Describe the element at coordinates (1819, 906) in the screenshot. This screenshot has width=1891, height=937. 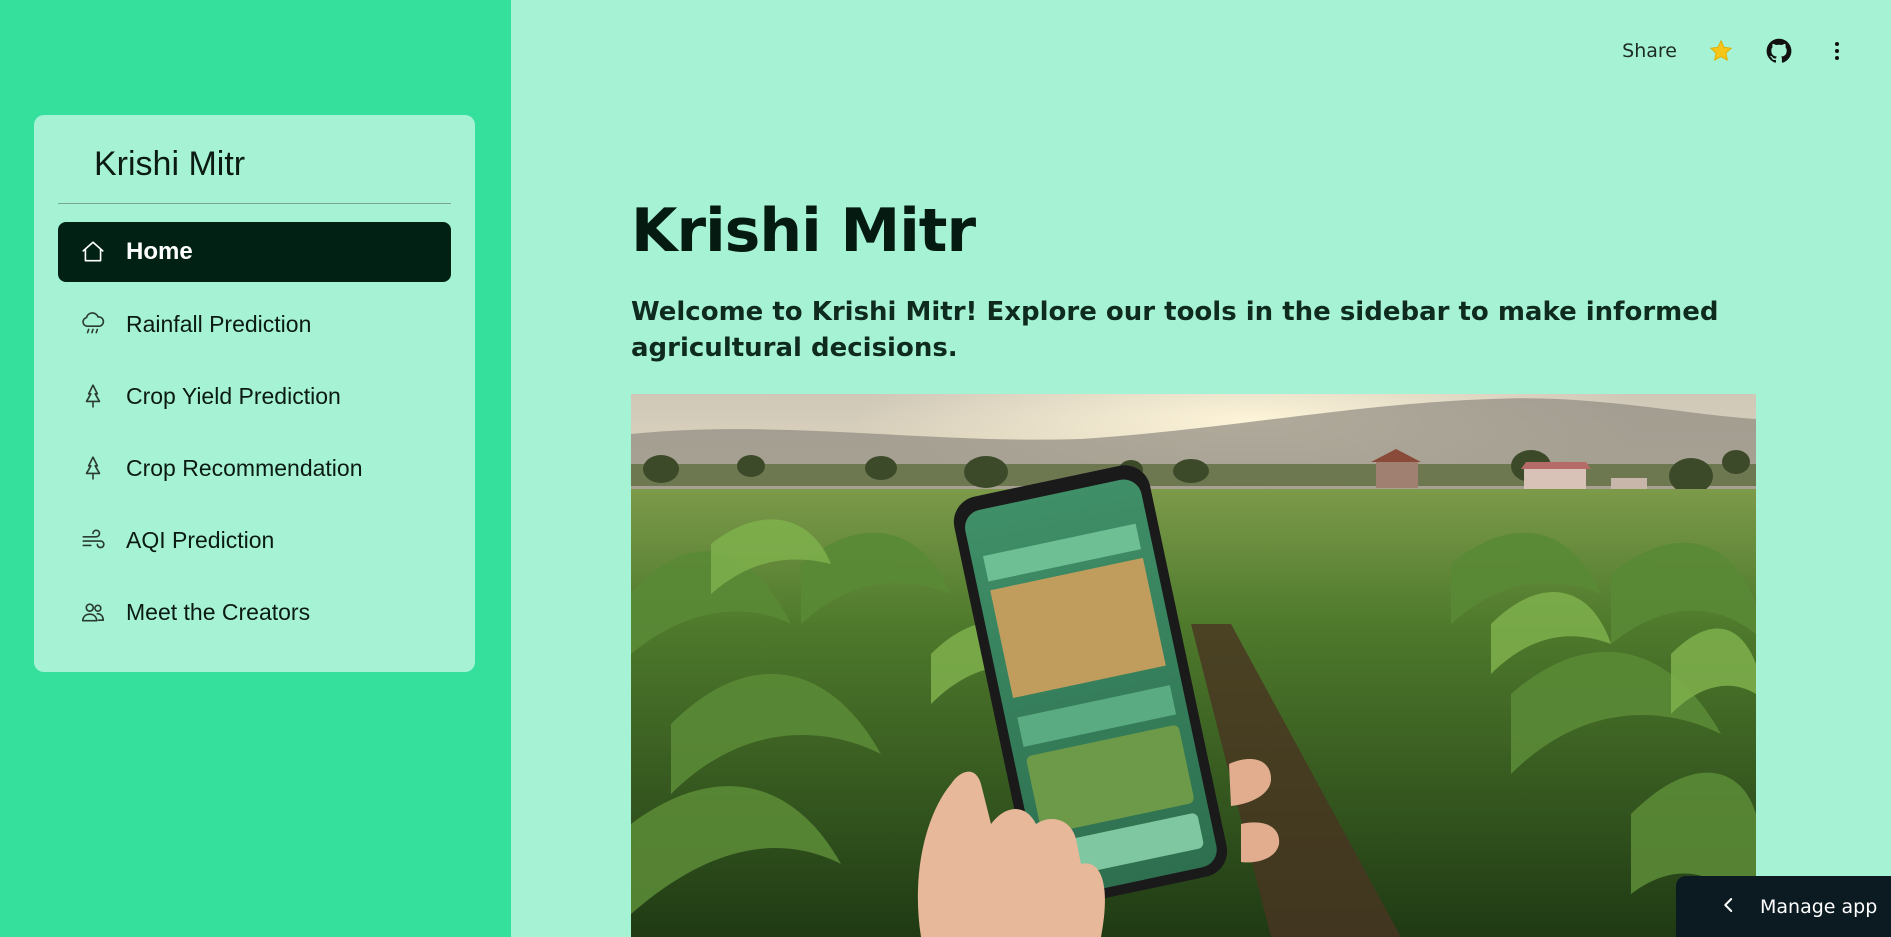
I see `manage-app-label: Manage app` at that location.